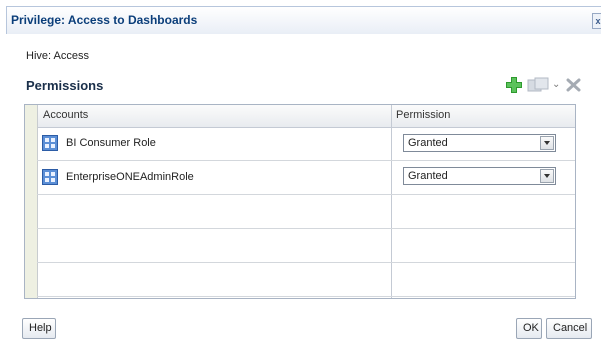  What do you see at coordinates (514, 85) in the screenshot?
I see `add-icon` at bounding box center [514, 85].